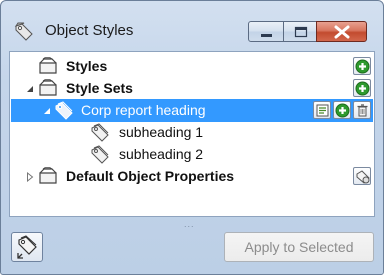 This screenshot has width=384, height=275. I want to click on properties-icon, so click(363, 177).